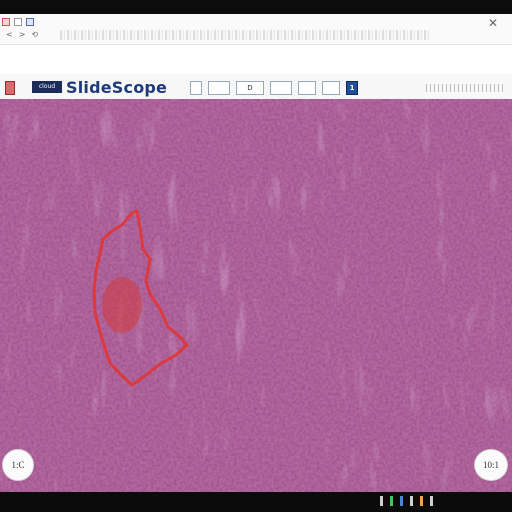 This screenshot has width=512, height=512. Describe the element at coordinates (491, 465) in the screenshot. I see `zoom-in-button: 10:1` at that location.